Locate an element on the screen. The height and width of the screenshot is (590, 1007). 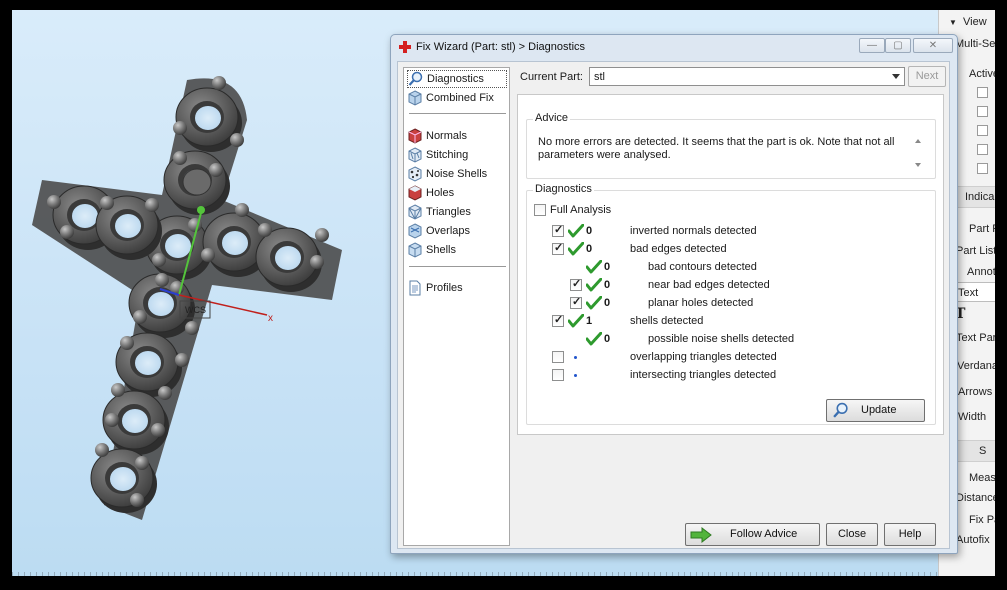
wcs-label: WCS is located at coordinates (195, 310).